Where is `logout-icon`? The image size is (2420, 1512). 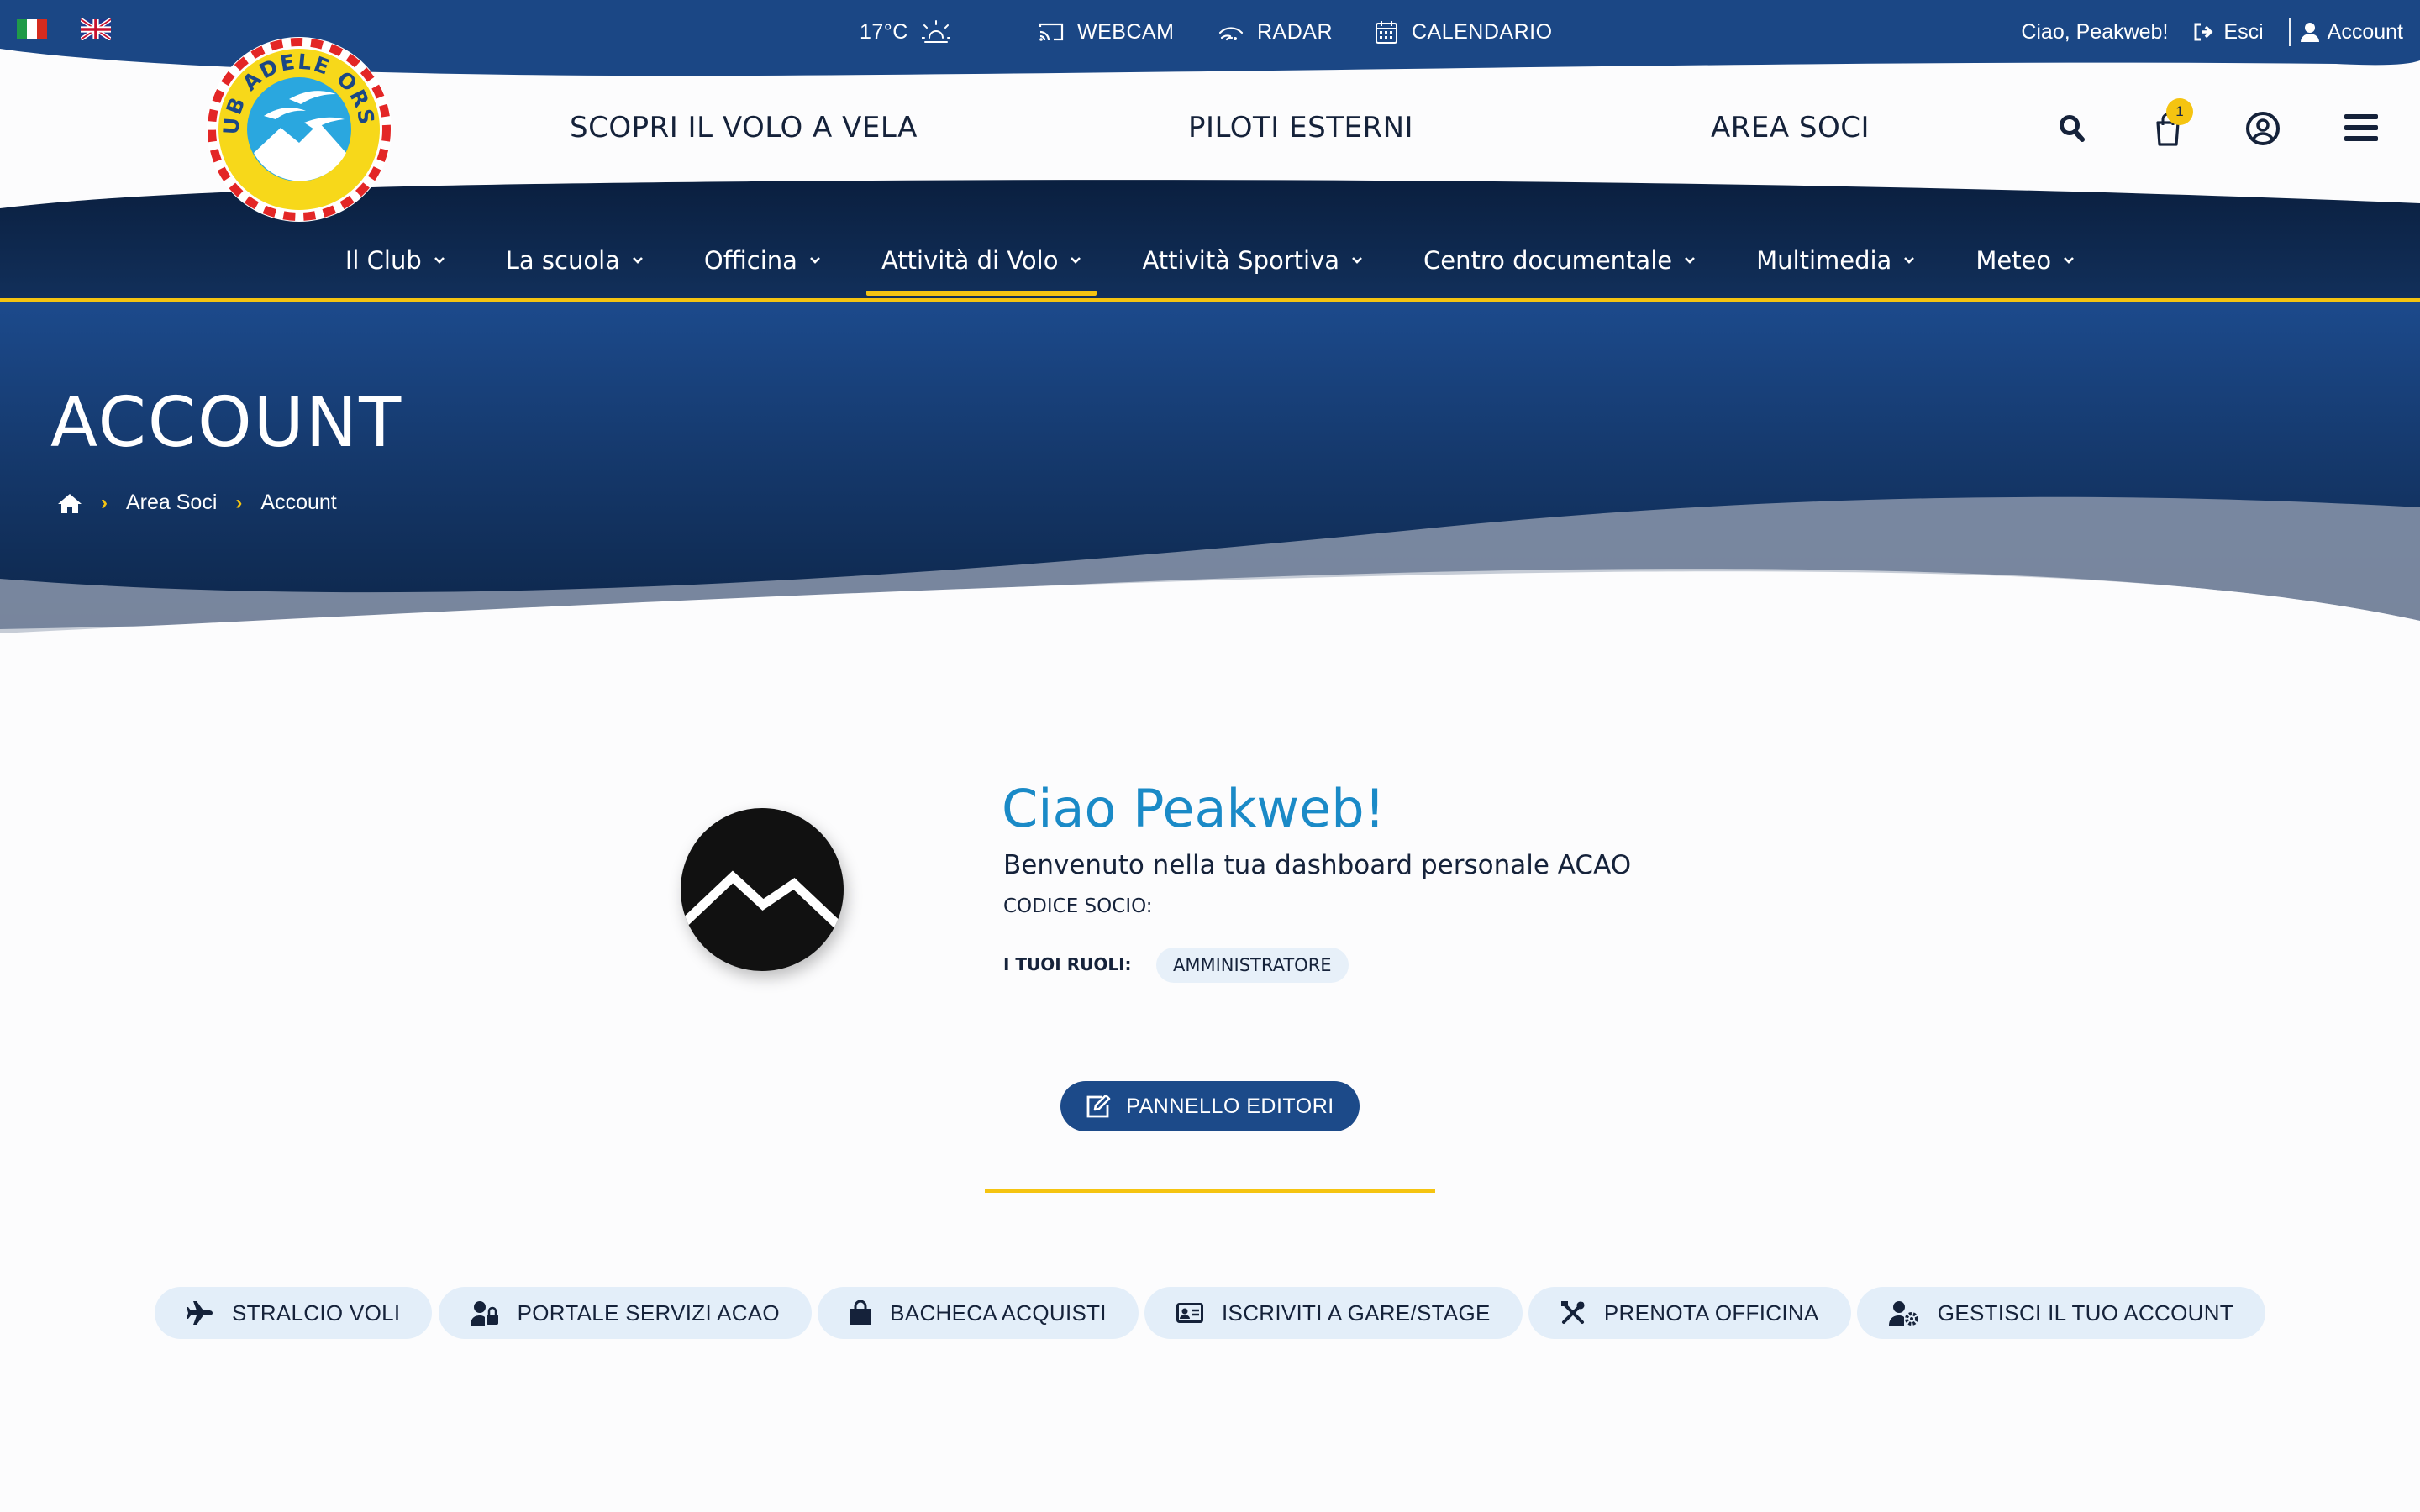 logout-icon is located at coordinates (2204, 32).